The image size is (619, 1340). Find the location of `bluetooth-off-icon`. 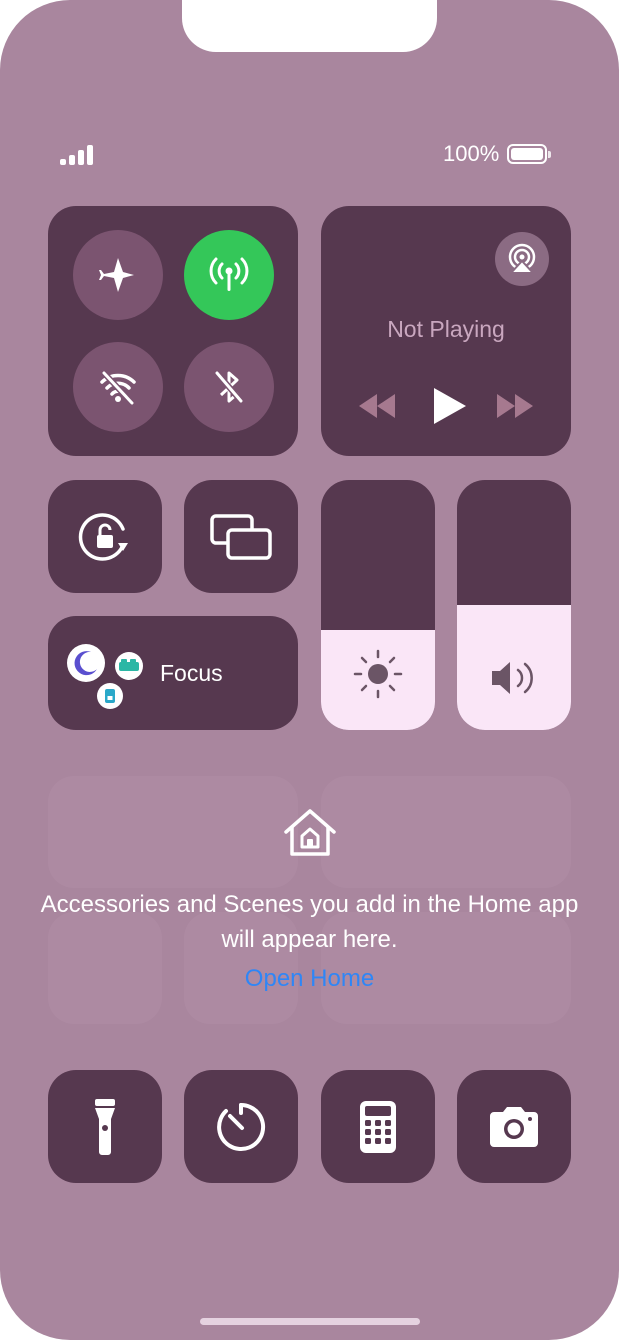

bluetooth-off-icon is located at coordinates (229, 387).